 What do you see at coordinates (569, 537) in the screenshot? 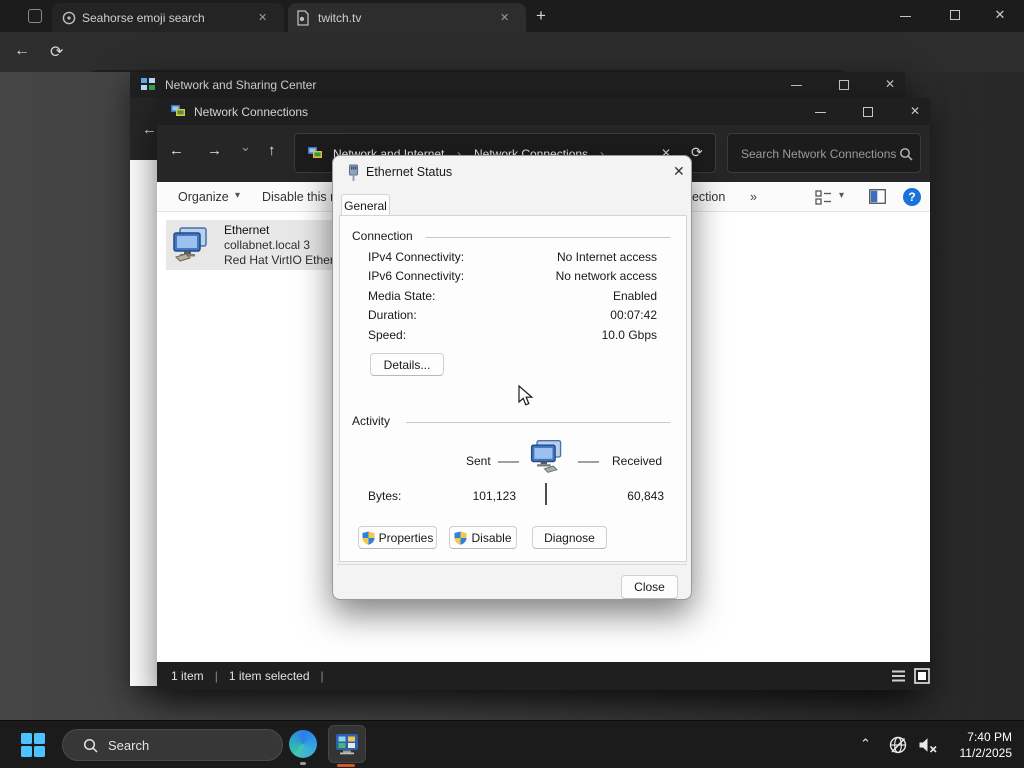
I see `diagnose-button: Diagnose` at bounding box center [569, 537].